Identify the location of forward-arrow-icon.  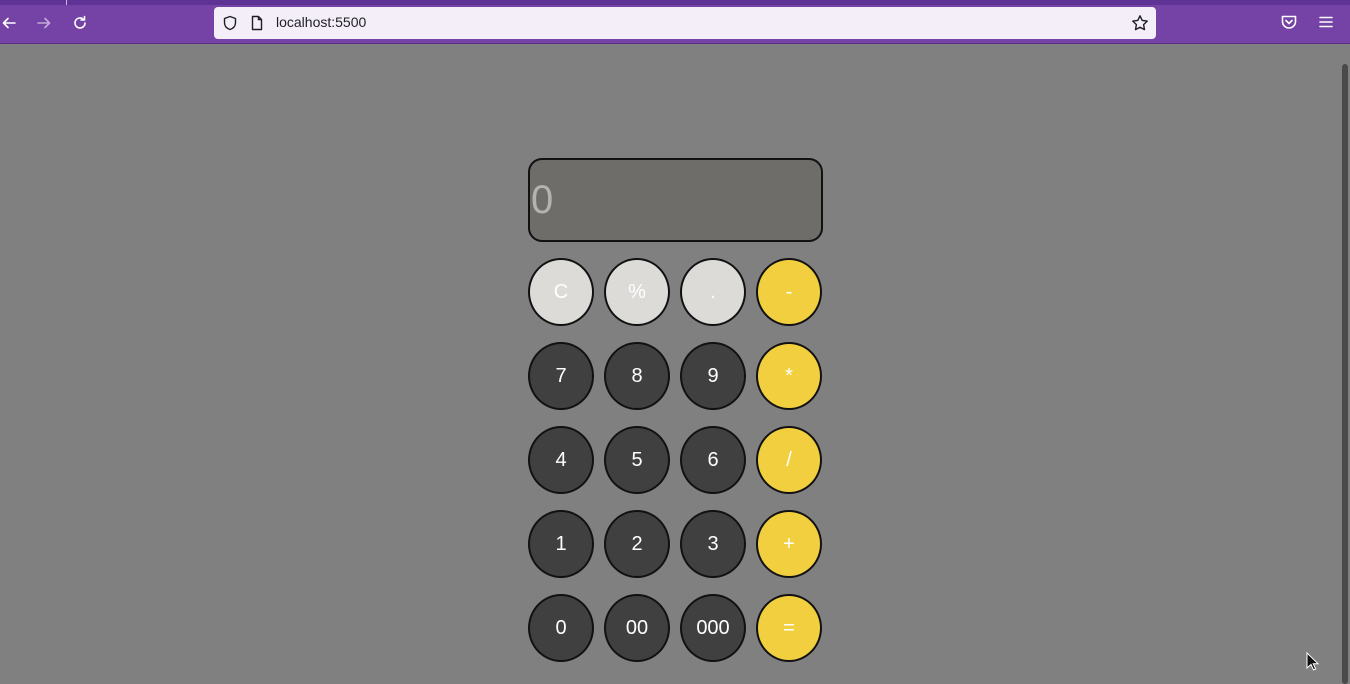
(44, 23).